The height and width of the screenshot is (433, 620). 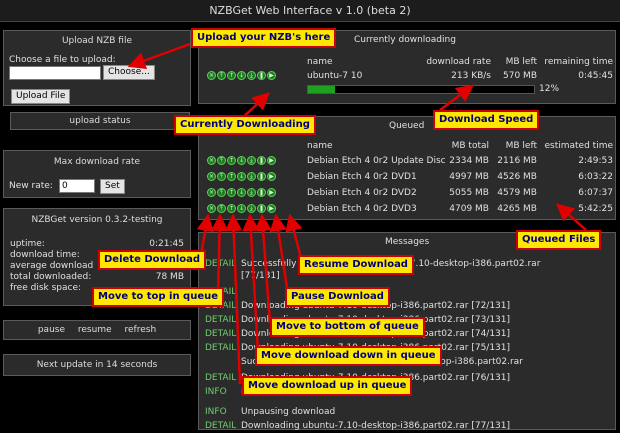 I want to click on queued-header-total: MB total, so click(x=470, y=146).